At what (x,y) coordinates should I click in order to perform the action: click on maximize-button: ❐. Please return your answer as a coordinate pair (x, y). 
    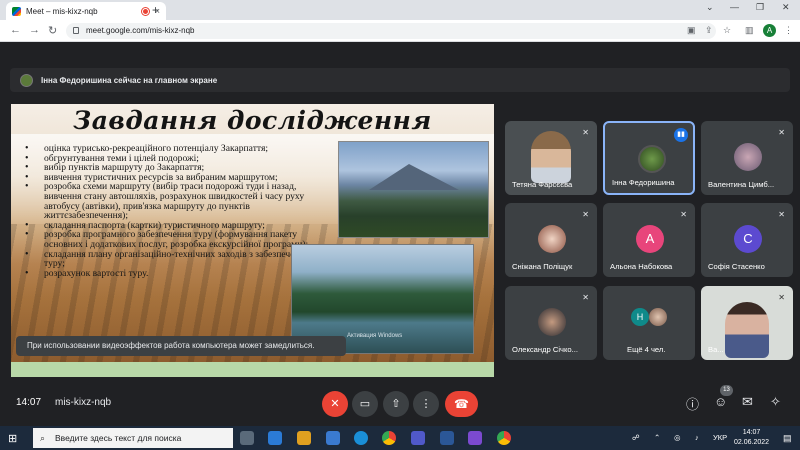
    Looking at the image, I should click on (760, 7).